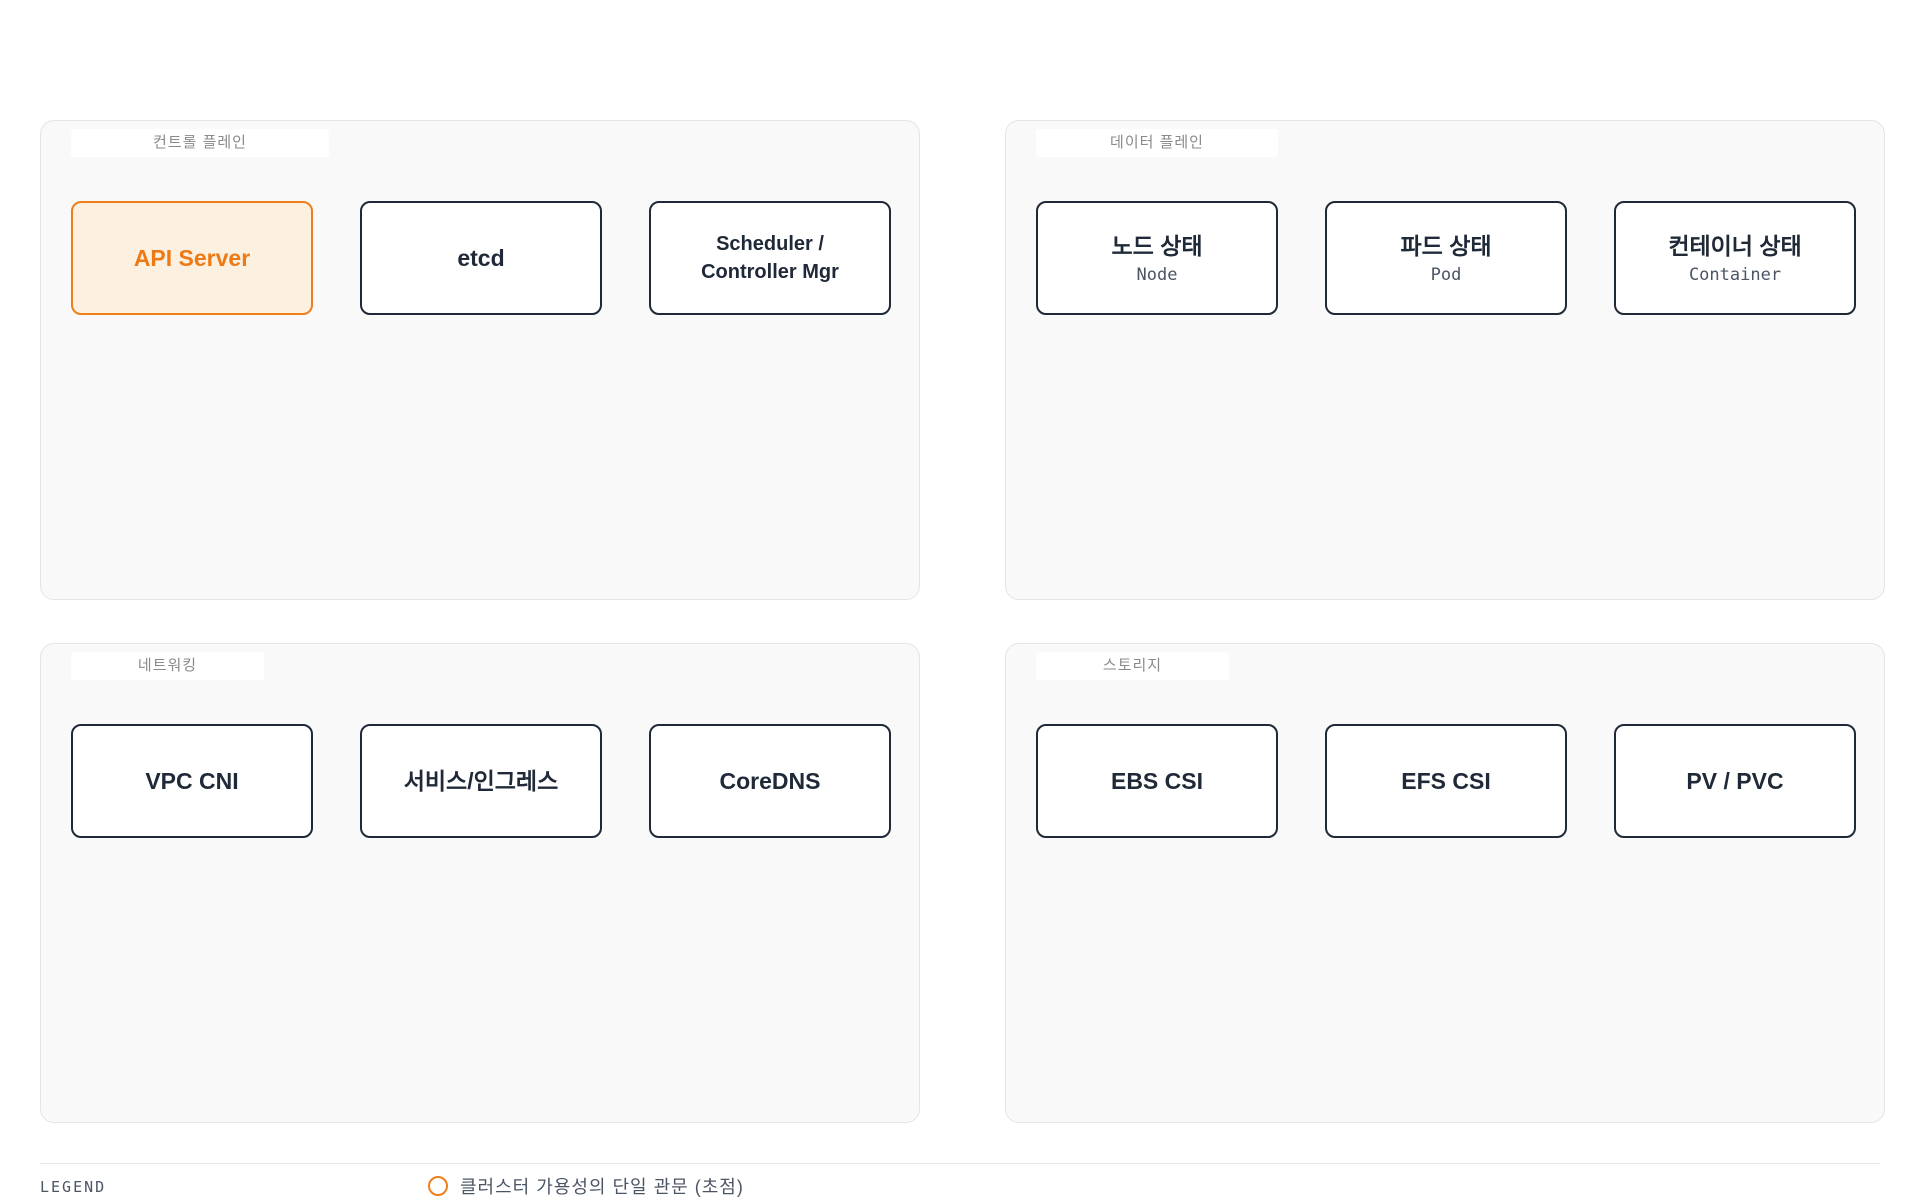 The height and width of the screenshot is (1200, 1920). I want to click on node-ebs-csi: EBS CSI, so click(1157, 781).